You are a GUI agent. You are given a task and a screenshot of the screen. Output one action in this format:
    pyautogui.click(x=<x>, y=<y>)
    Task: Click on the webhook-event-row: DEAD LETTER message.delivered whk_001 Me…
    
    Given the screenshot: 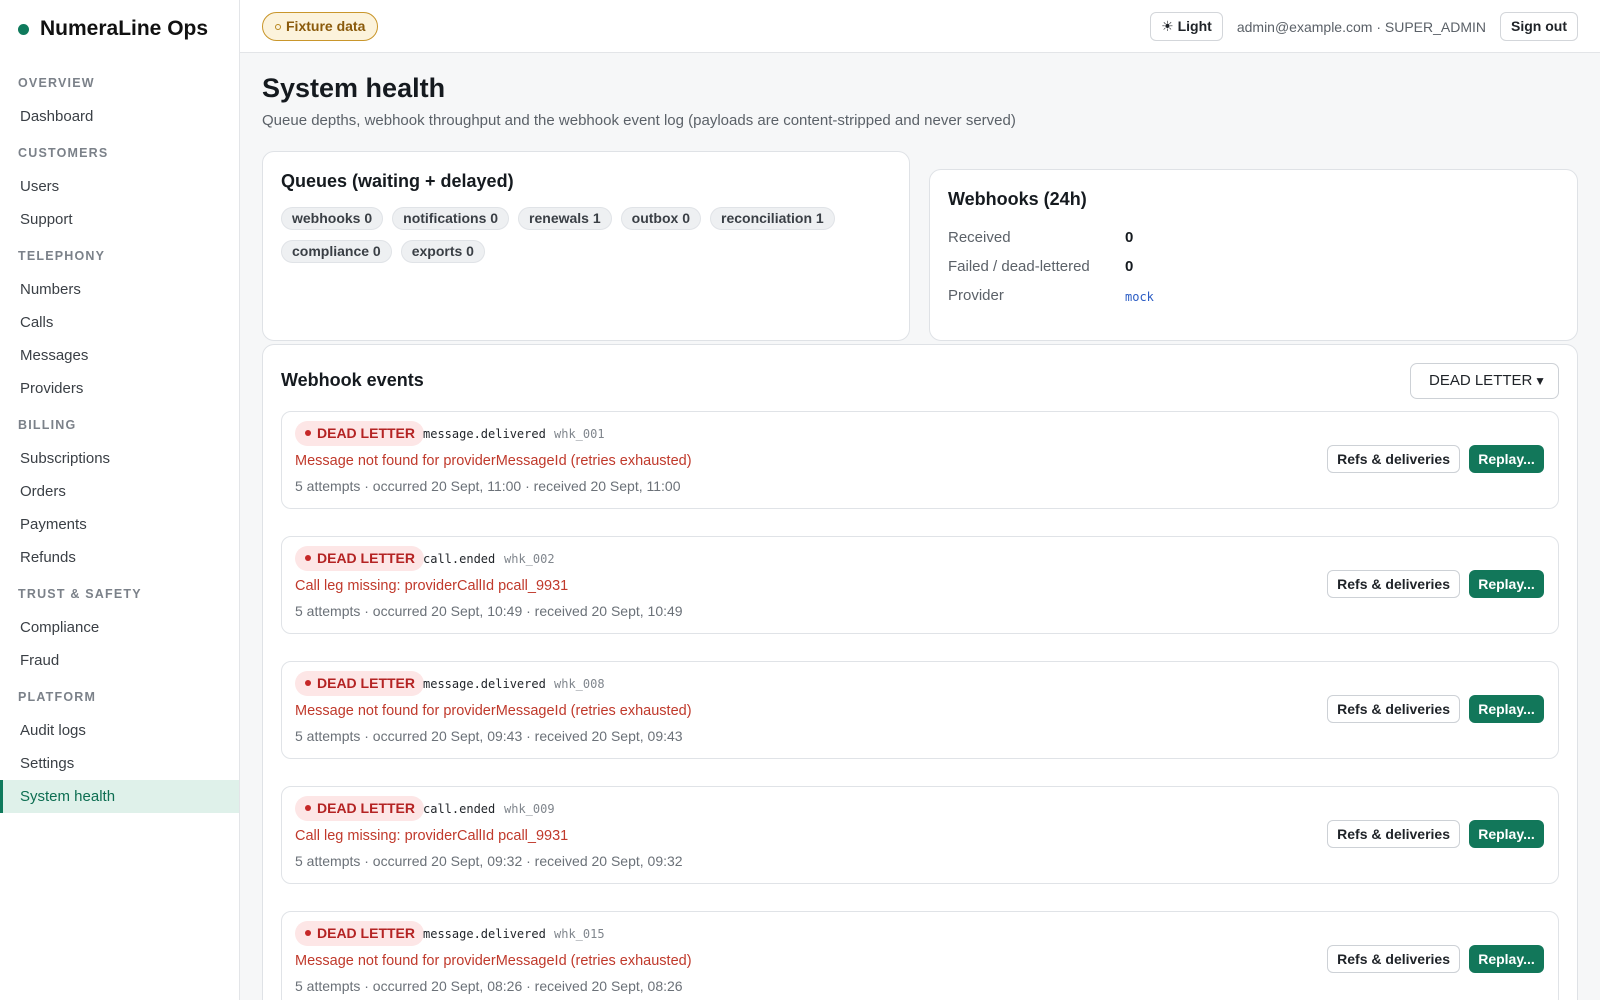 What is the action you would take?
    pyautogui.click(x=920, y=460)
    